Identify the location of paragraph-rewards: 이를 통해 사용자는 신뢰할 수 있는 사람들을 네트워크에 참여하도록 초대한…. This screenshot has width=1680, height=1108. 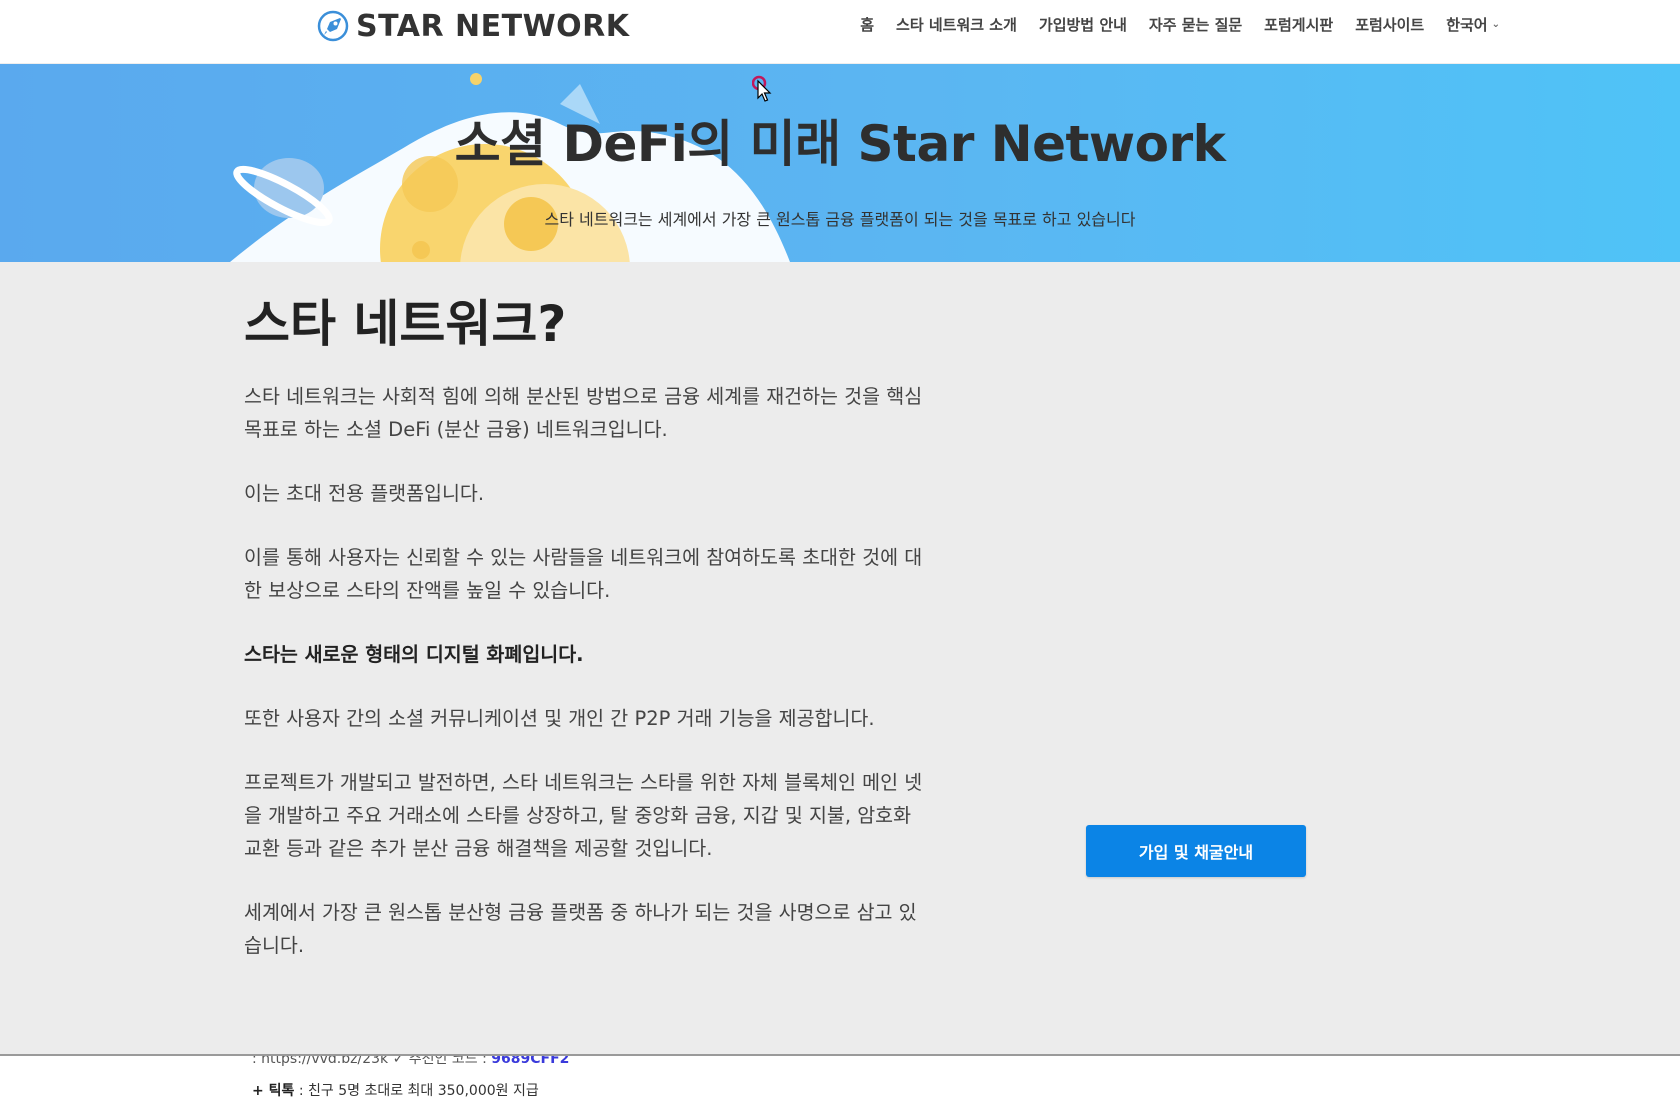
(583, 574).